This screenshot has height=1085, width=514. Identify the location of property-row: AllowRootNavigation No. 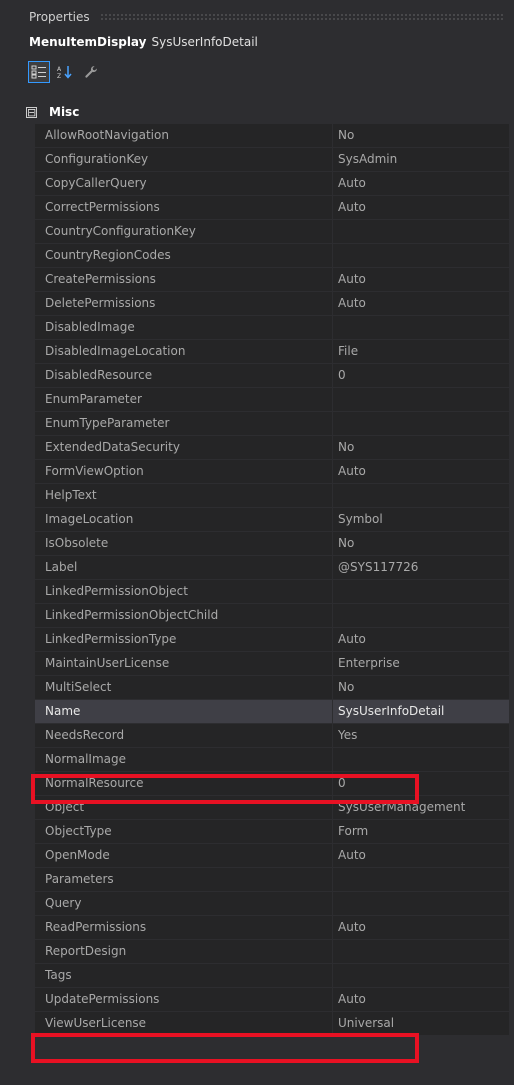
(272, 136).